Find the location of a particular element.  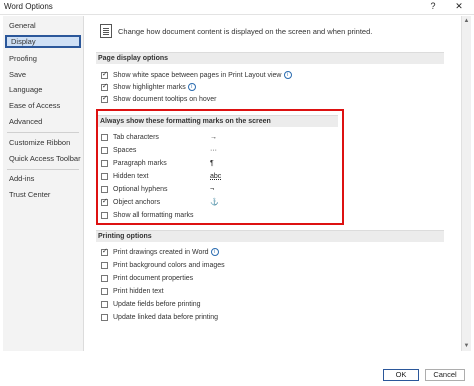

option-label: Update linked data before printing is located at coordinates (166, 317).